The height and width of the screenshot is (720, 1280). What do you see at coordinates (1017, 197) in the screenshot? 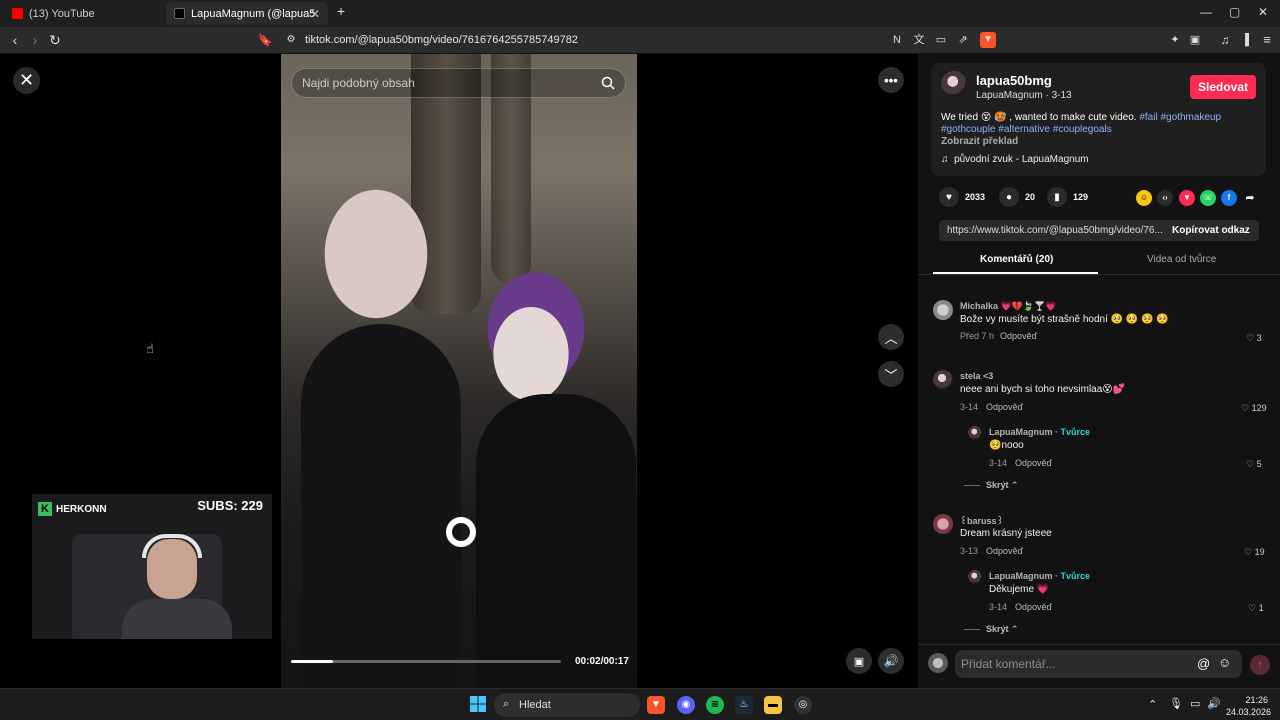
I see `comment-stat: ● 20` at bounding box center [1017, 197].